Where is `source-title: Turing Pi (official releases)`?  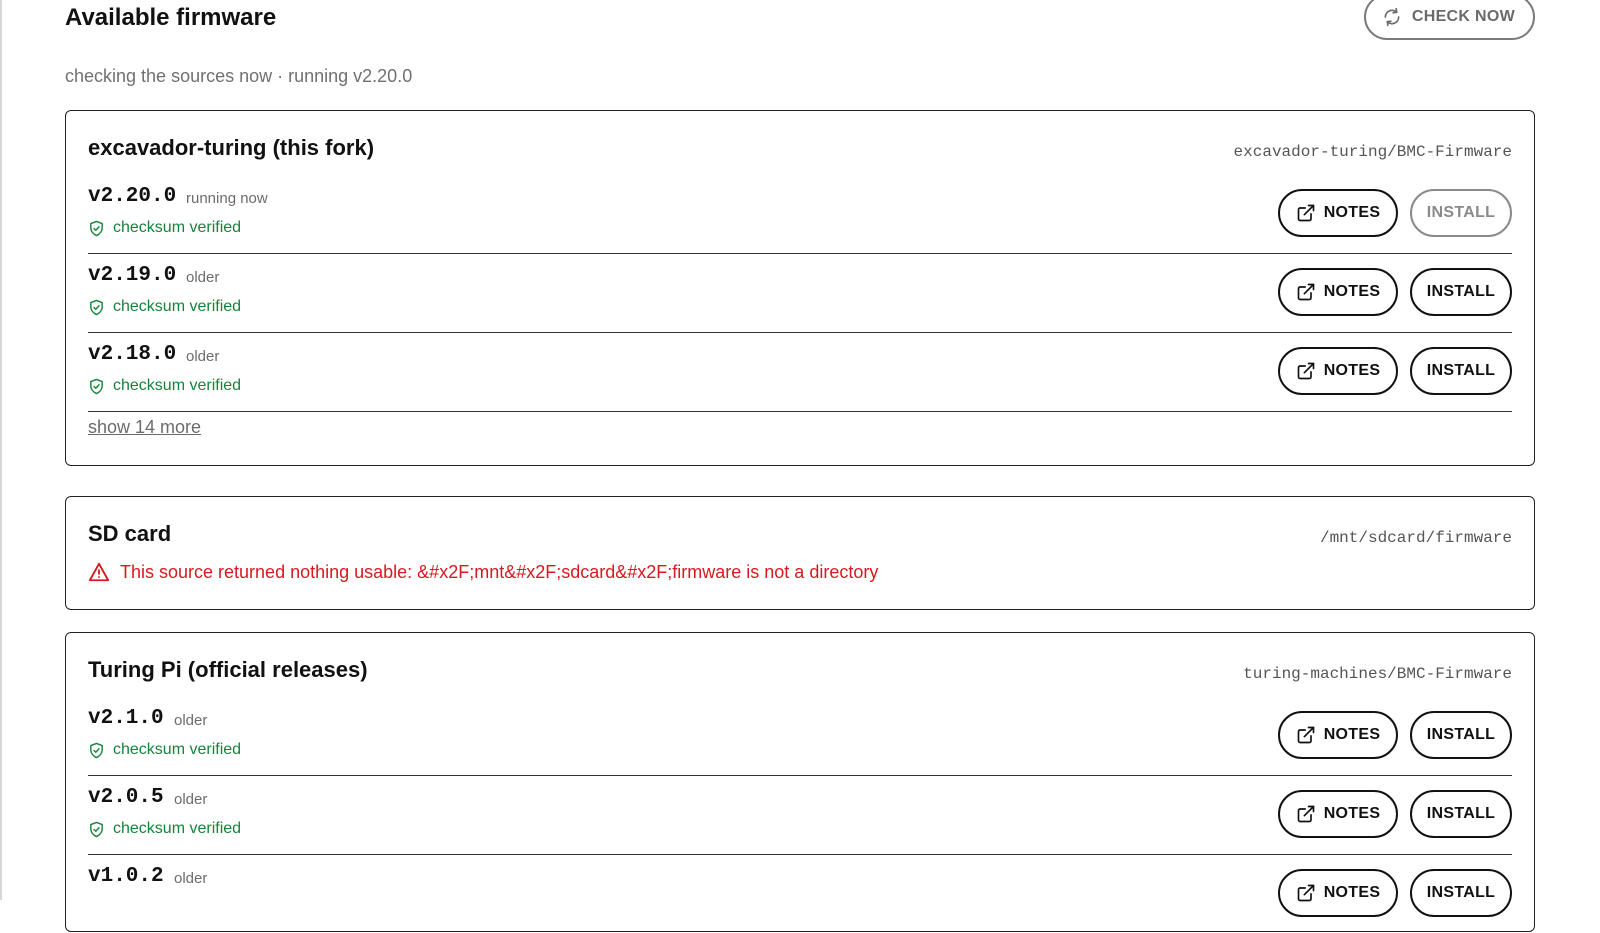
source-title: Turing Pi (official releases) is located at coordinates (228, 669).